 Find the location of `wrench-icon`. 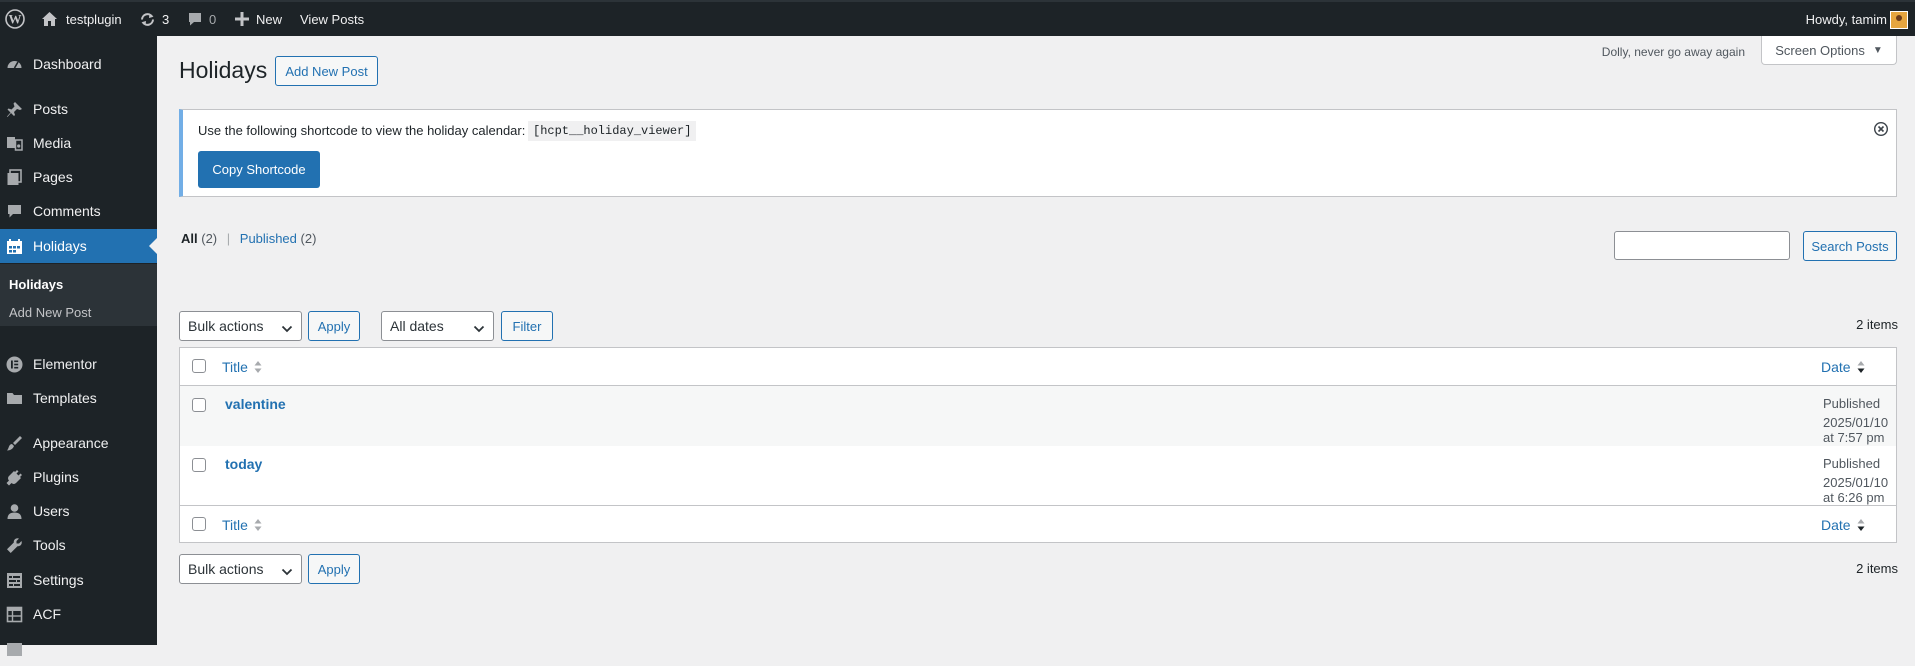

wrench-icon is located at coordinates (14, 545).